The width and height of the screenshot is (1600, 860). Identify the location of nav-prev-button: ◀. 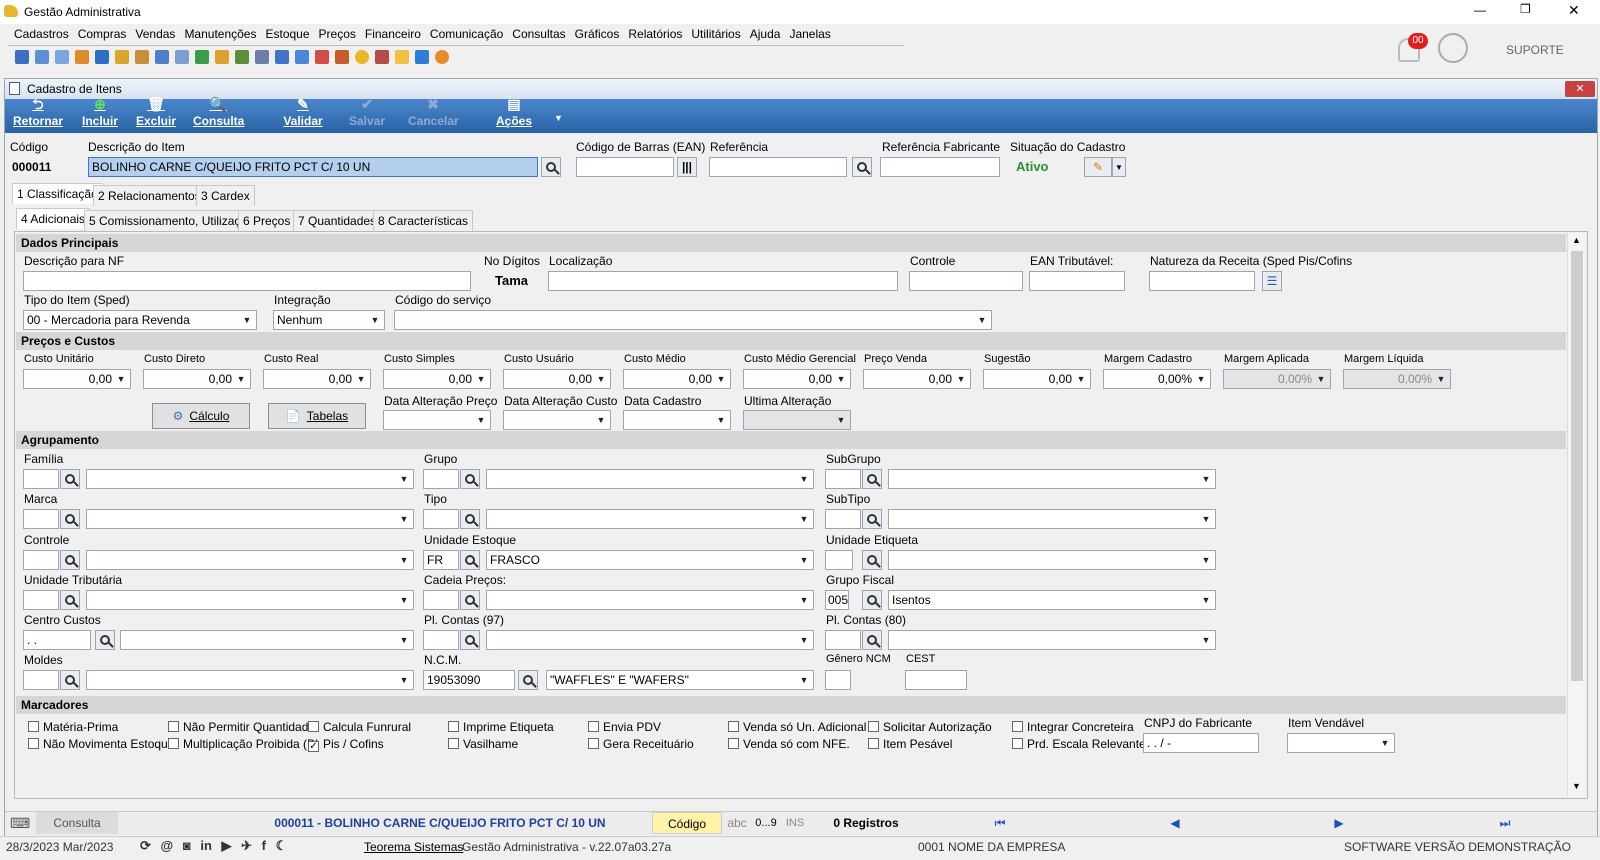
(1175, 823).